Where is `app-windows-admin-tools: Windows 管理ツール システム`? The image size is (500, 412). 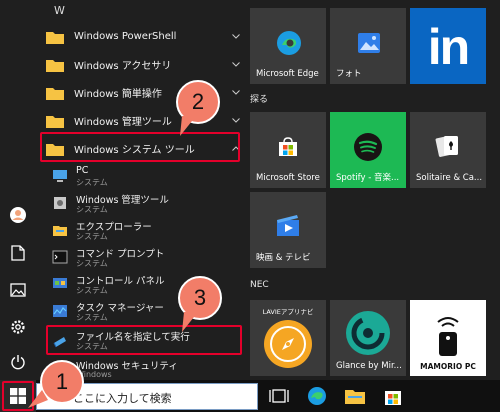 app-windows-admin-tools: Windows 管理ツール システム is located at coordinates (145, 204).